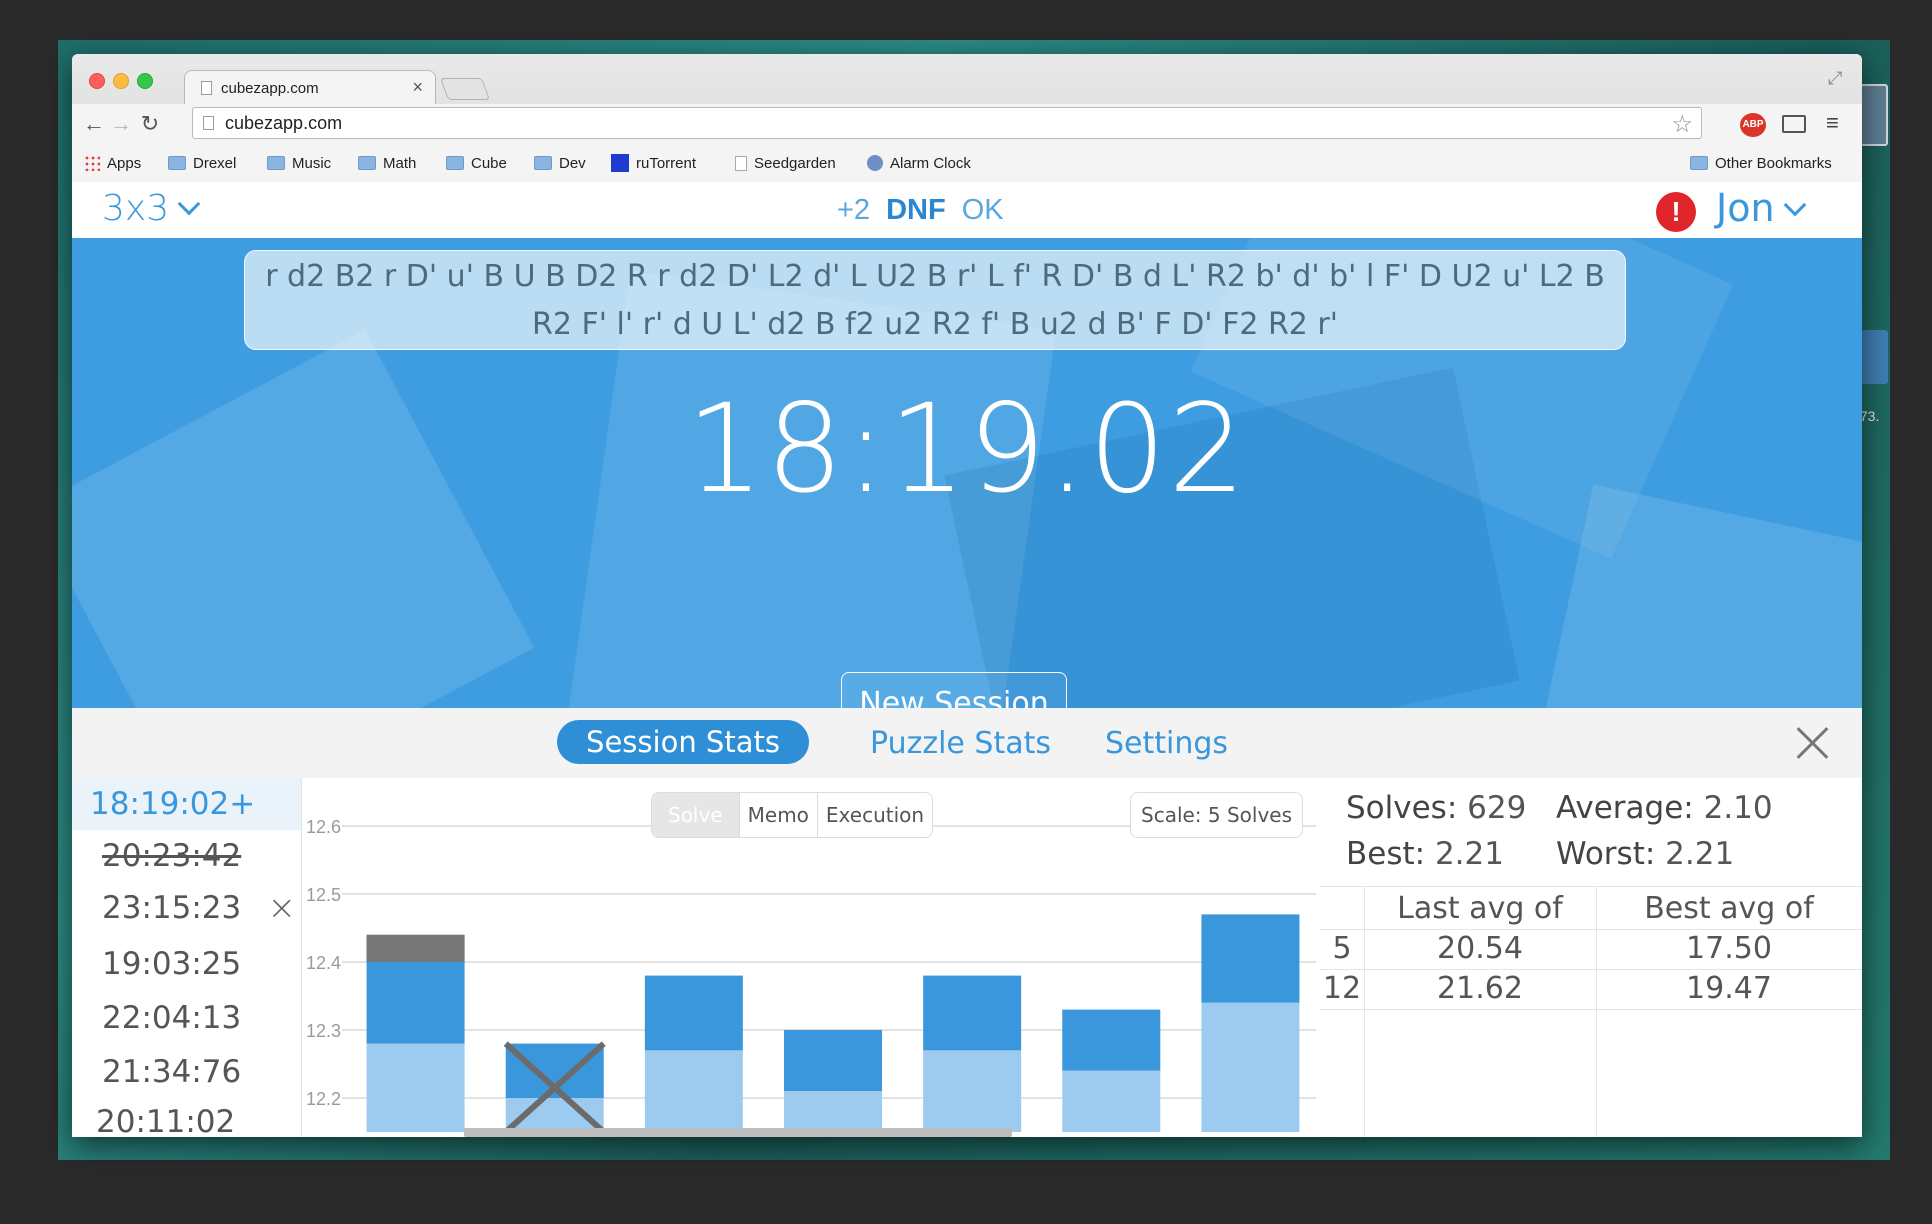 The height and width of the screenshot is (1224, 1932). What do you see at coordinates (1425, 854) in the screenshot?
I see `best-stat: Best: 2.21` at bounding box center [1425, 854].